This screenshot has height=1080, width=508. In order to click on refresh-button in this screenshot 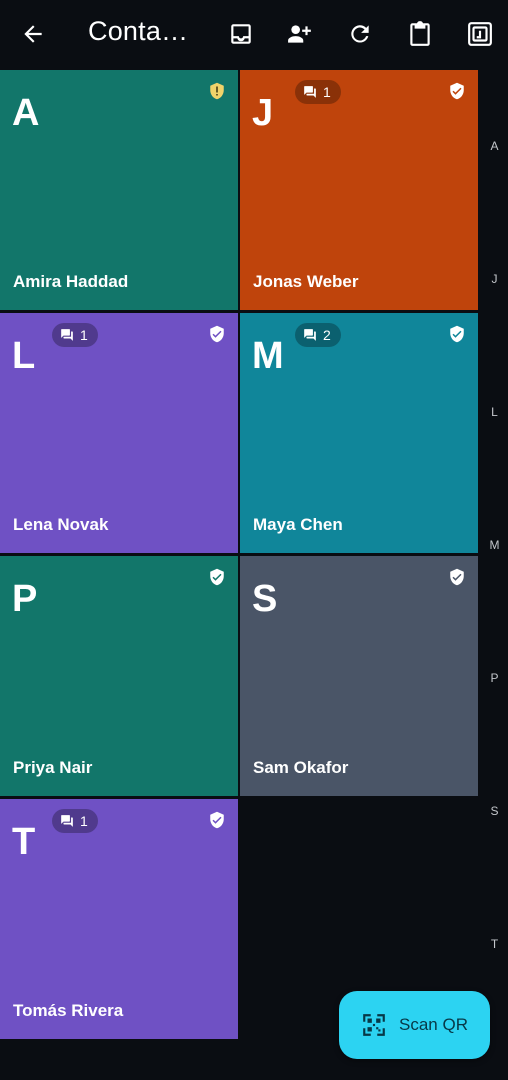, I will do `click(360, 34)`.